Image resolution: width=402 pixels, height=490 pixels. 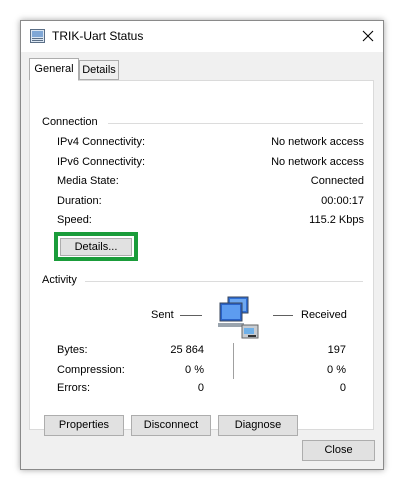 I want to click on bytes-received-value: 197, so click(x=336, y=350).